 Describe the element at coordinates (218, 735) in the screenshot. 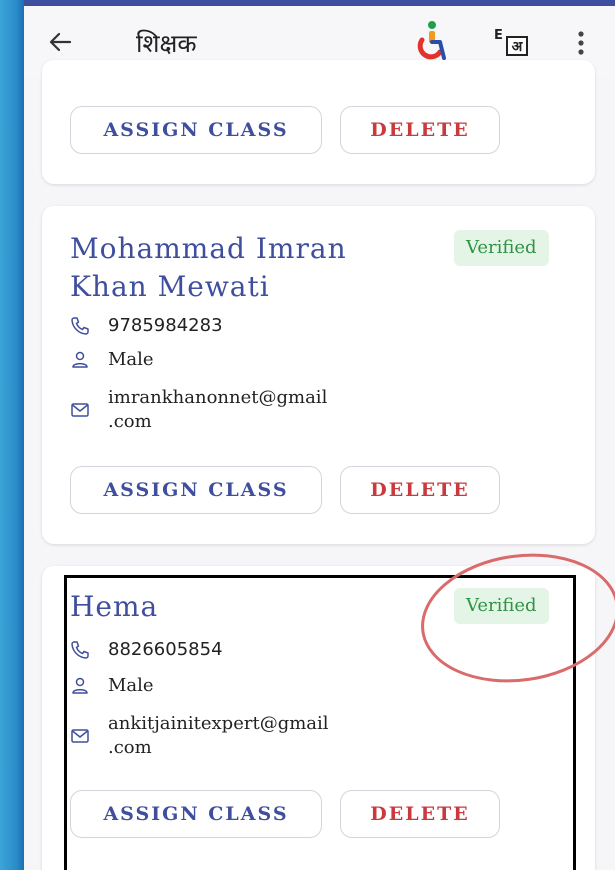

I see `email-address: ankitjainitexpert@gmail .com` at that location.